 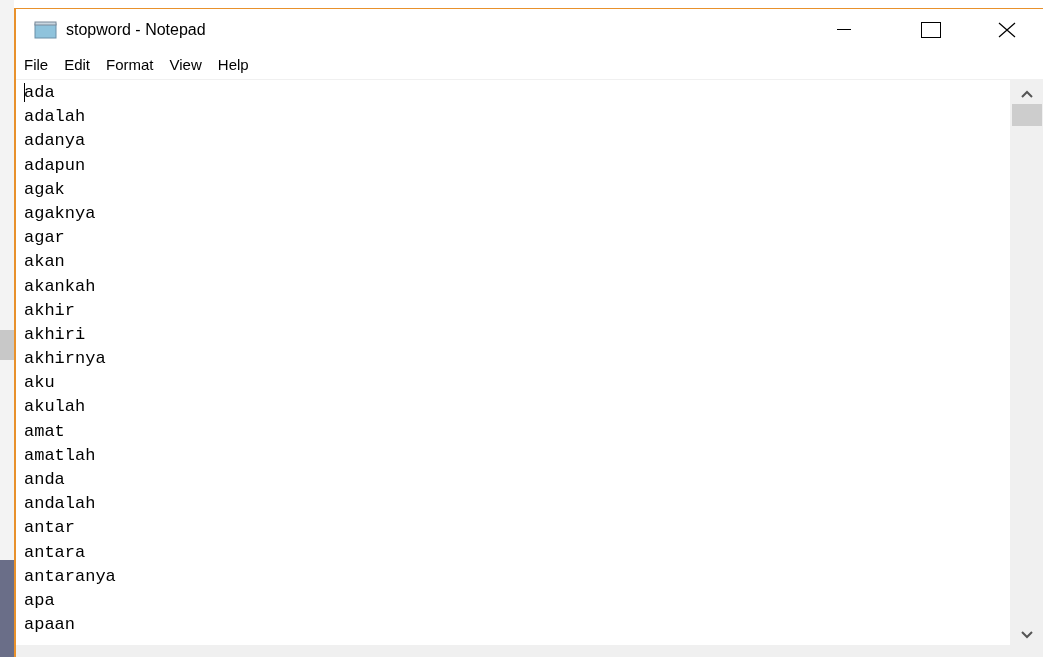 What do you see at coordinates (50, 528) in the screenshot?
I see `text-line: antar` at bounding box center [50, 528].